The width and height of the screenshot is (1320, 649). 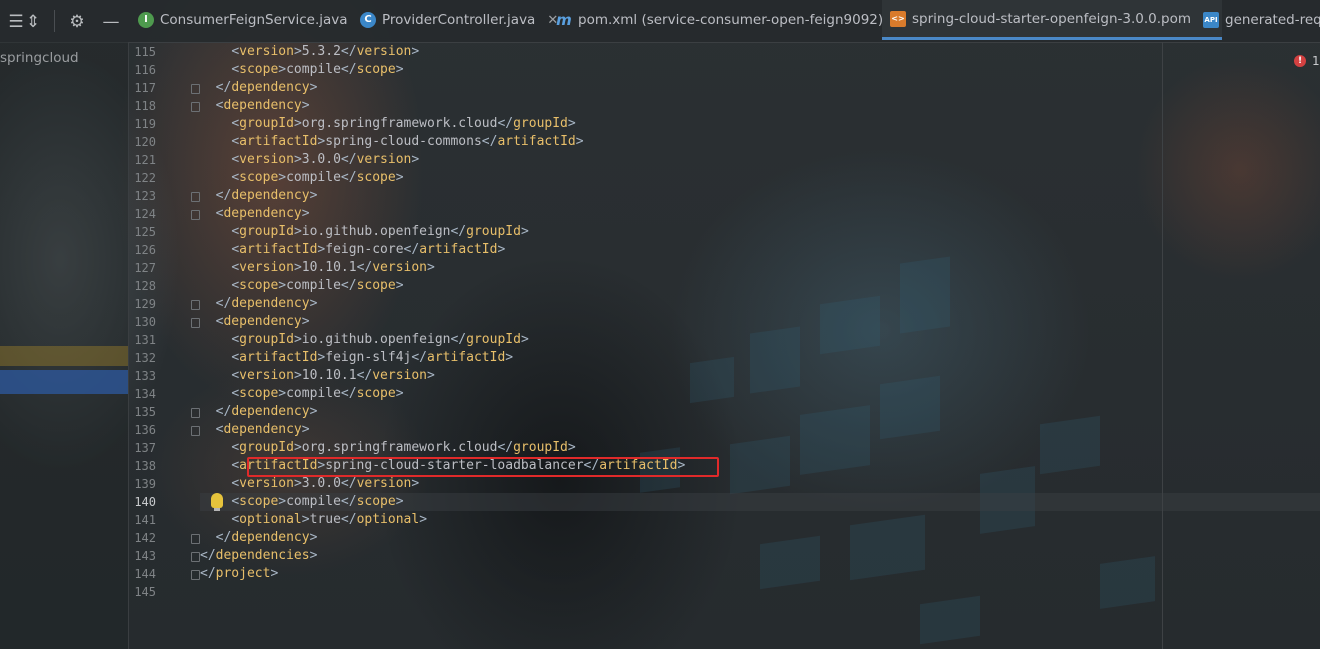 What do you see at coordinates (898, 18) in the screenshot?
I see `xml-file-icon: <>` at bounding box center [898, 18].